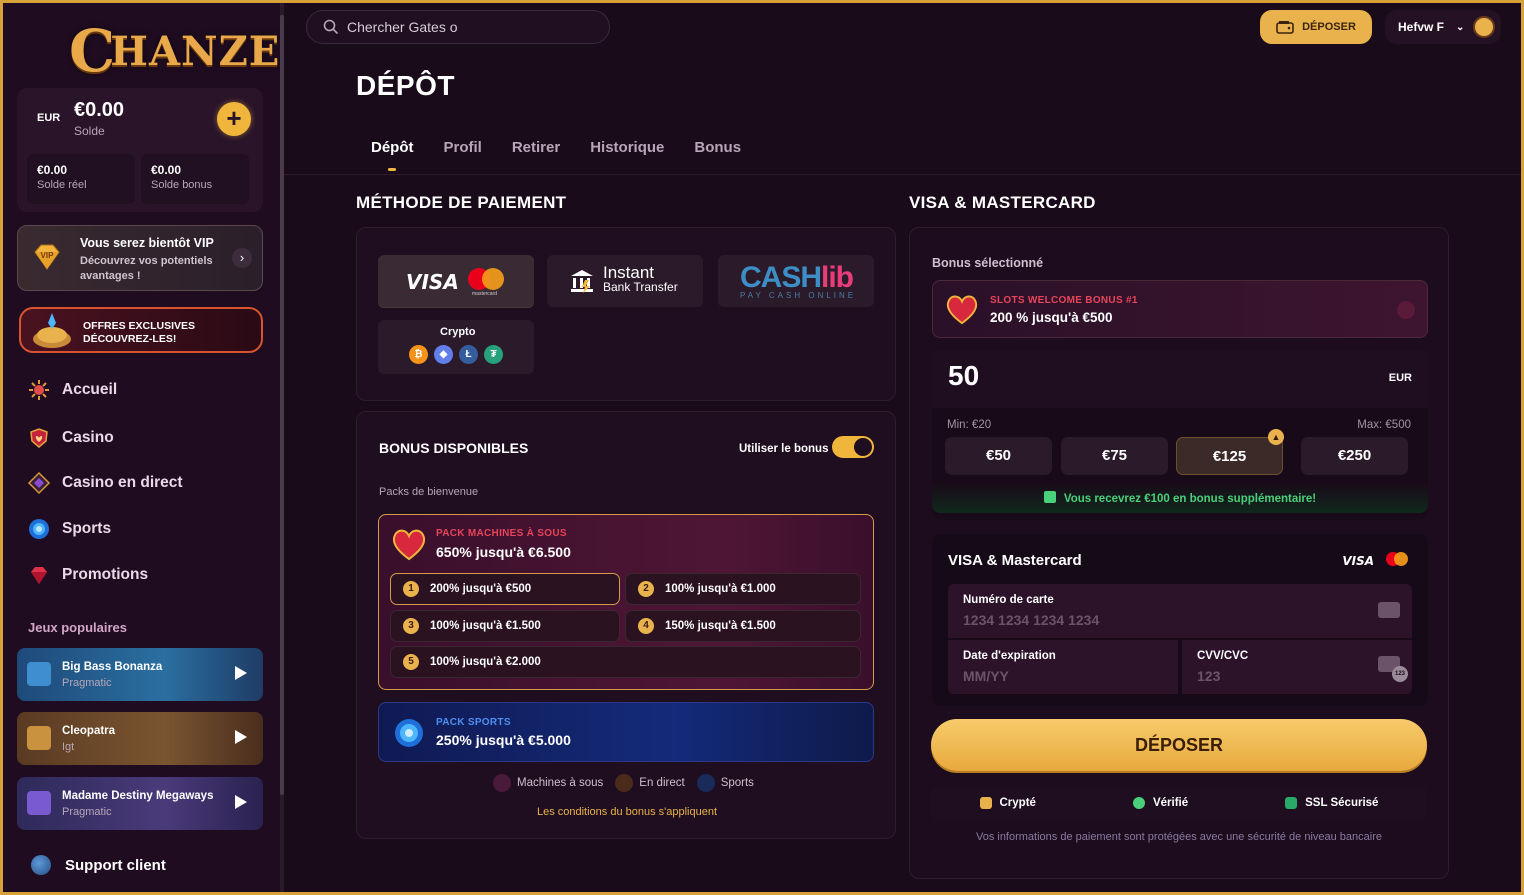  I want to click on amount-input: 50, so click(963, 376).